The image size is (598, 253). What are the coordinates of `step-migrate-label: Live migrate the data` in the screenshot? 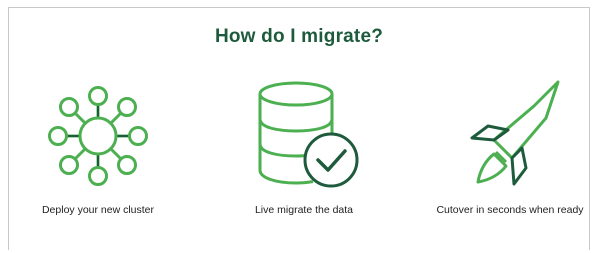 It's located at (304, 210).